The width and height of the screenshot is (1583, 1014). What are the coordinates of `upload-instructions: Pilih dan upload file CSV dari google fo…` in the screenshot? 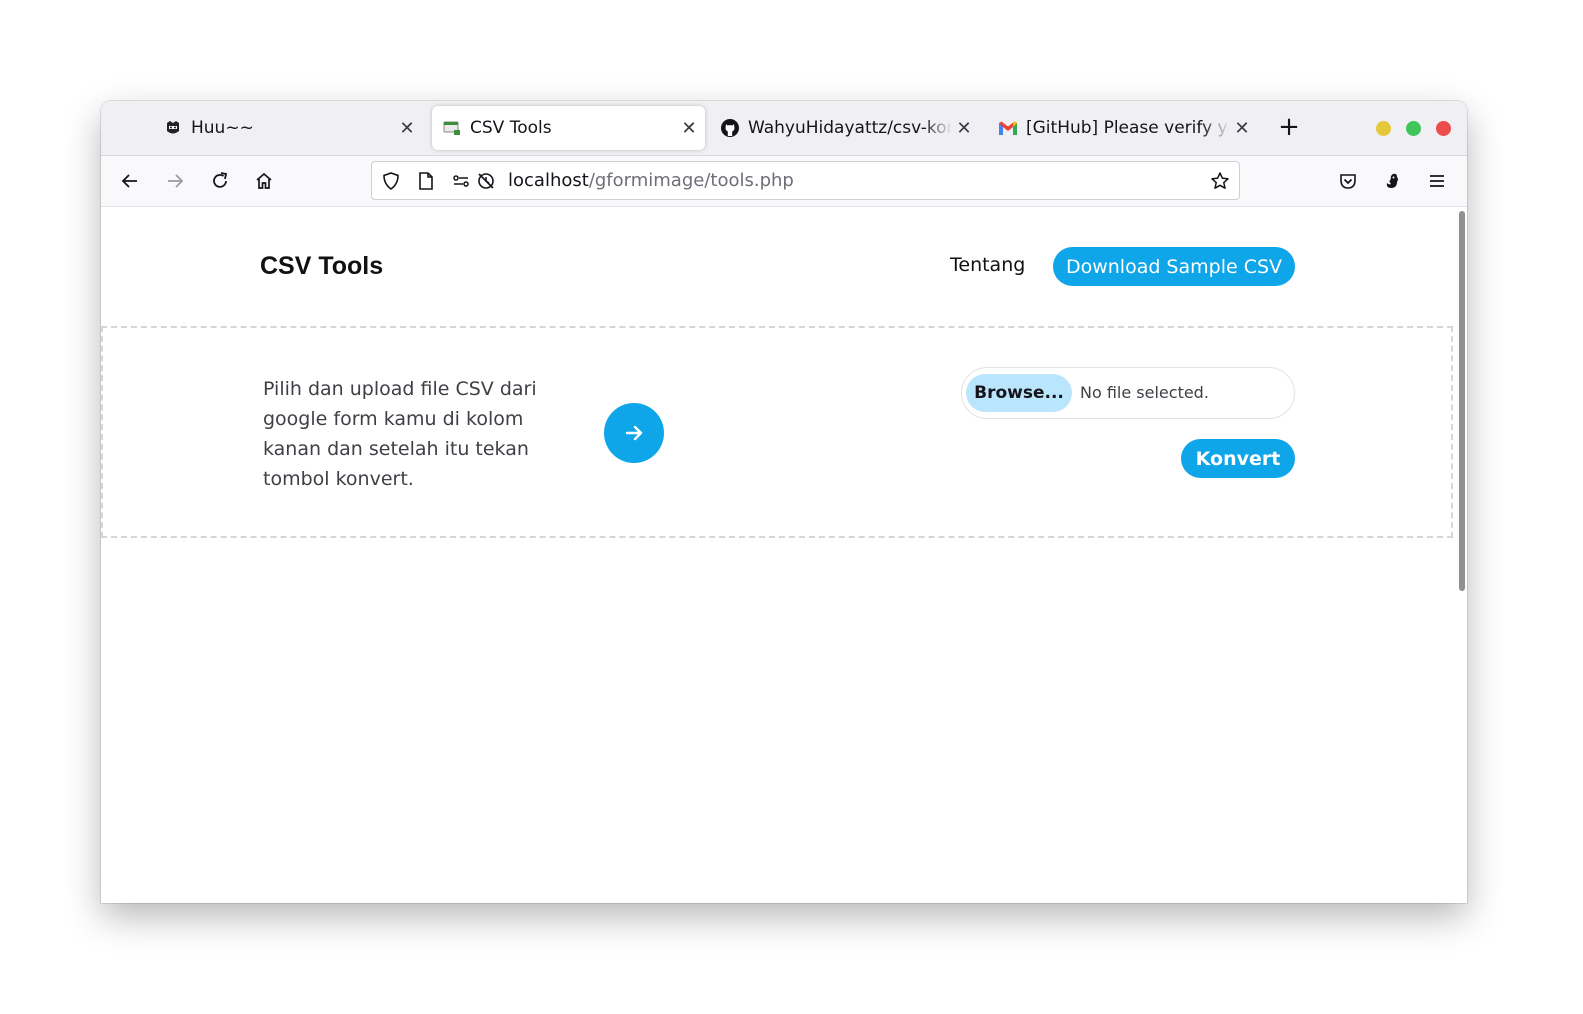 It's located at (400, 434).